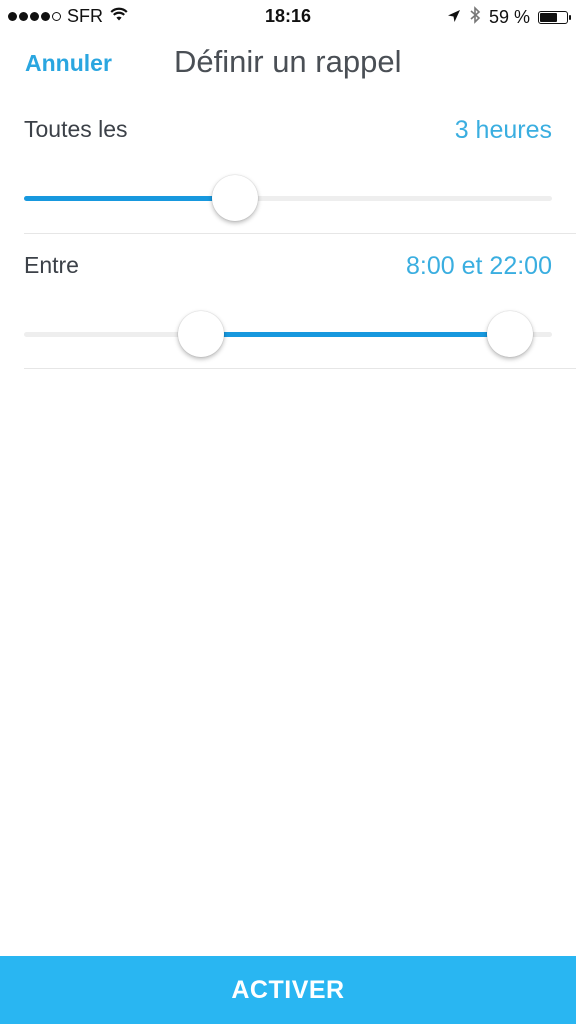  What do you see at coordinates (68, 63) in the screenshot?
I see `cancel-button: Annuler` at bounding box center [68, 63].